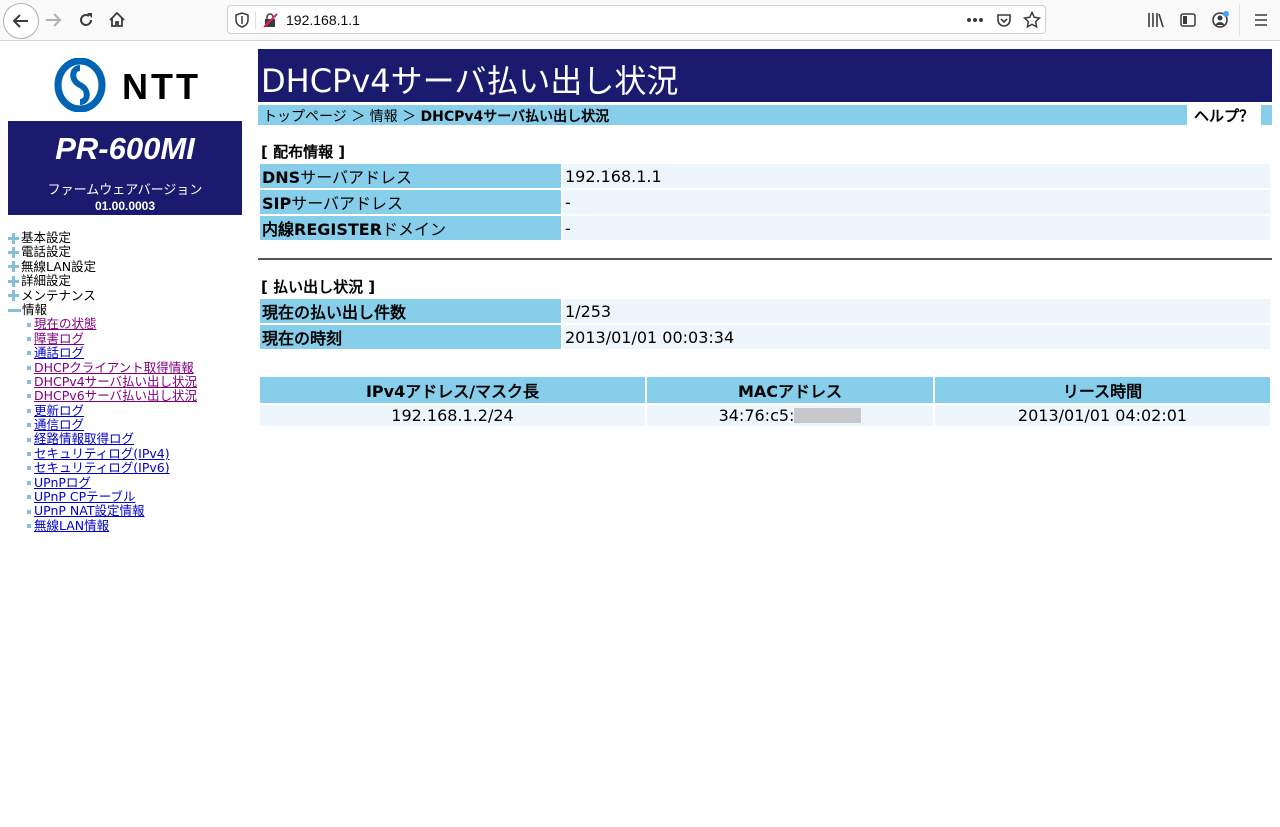 Image resolution: width=1280 pixels, height=827 pixels. What do you see at coordinates (1224, 115) in the screenshot?
I see `help-button: ヘルプ？` at bounding box center [1224, 115].